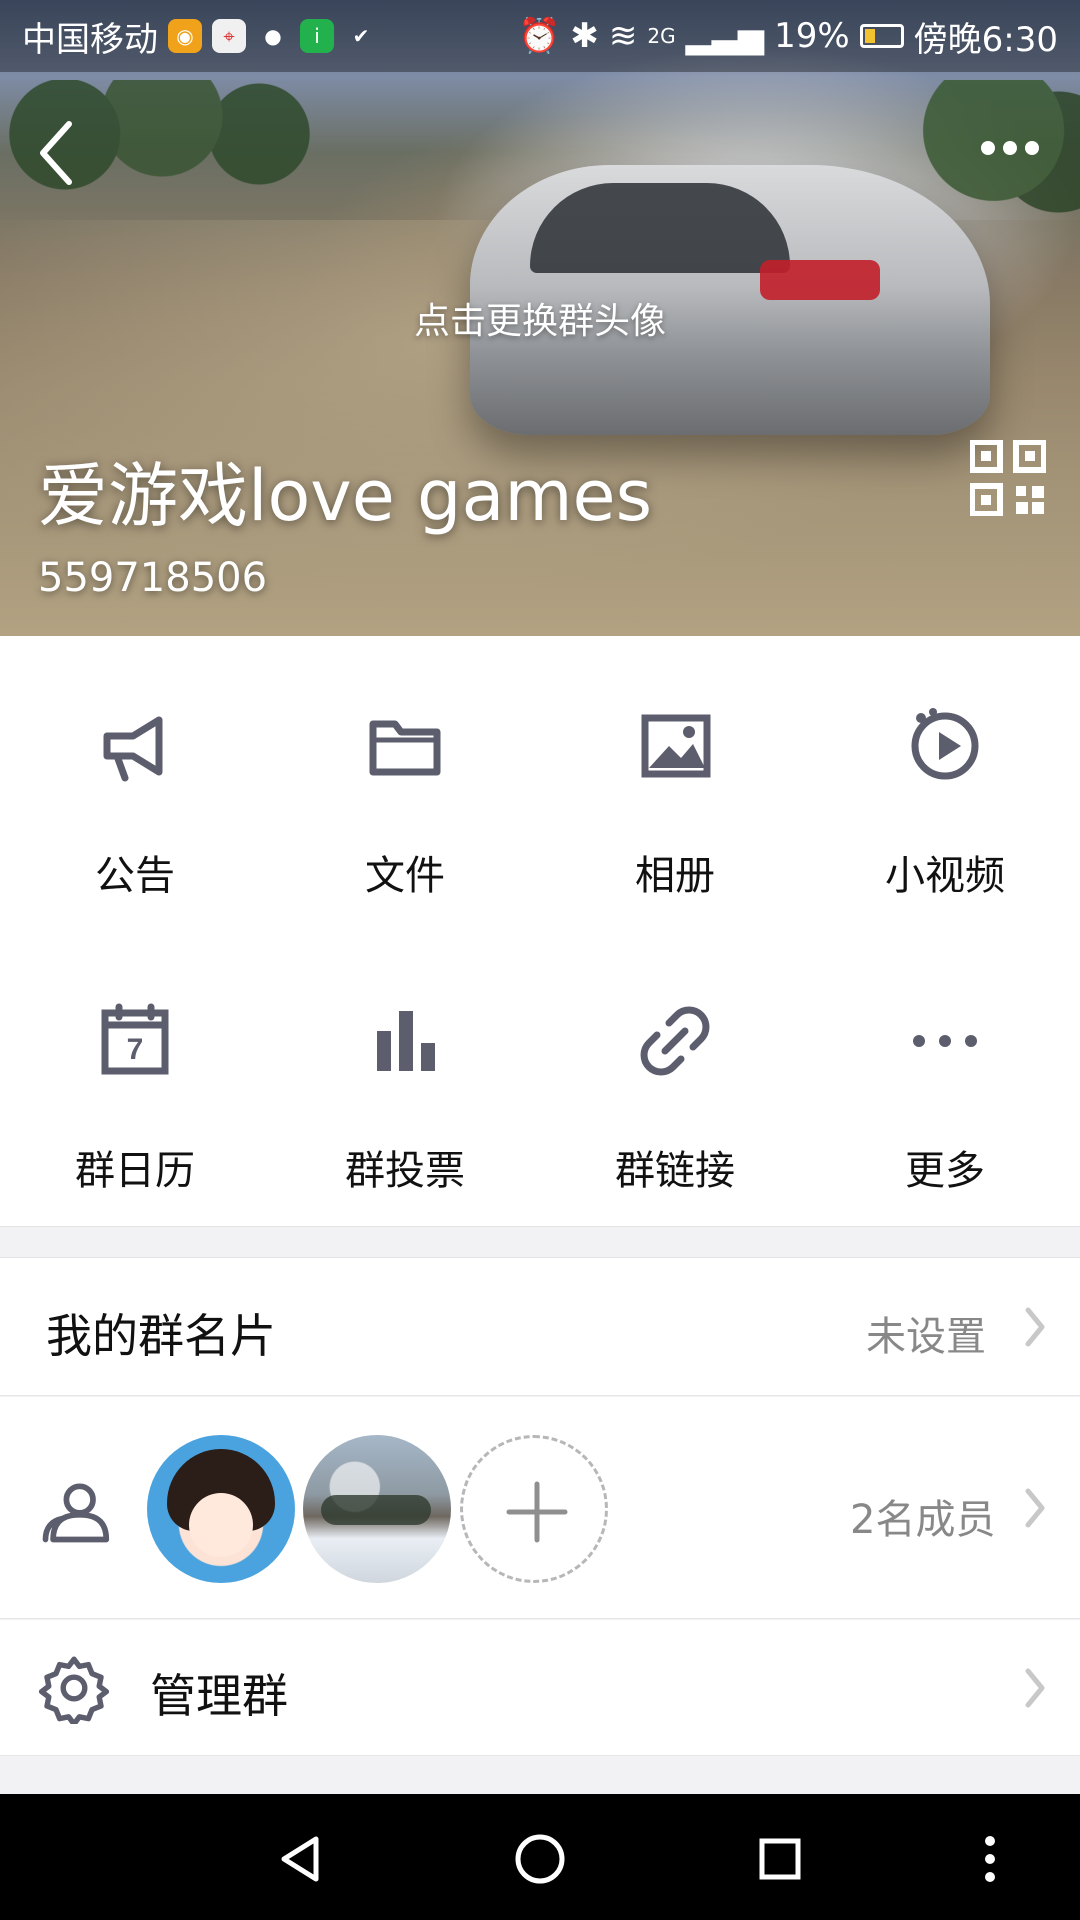 The height and width of the screenshot is (1920, 1080). What do you see at coordinates (90, 39) in the screenshot?
I see `carrier-text: 中国移动` at bounding box center [90, 39].